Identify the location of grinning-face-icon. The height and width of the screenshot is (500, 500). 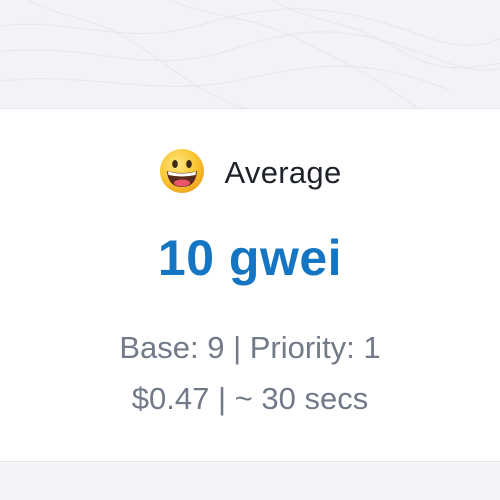
(182, 171).